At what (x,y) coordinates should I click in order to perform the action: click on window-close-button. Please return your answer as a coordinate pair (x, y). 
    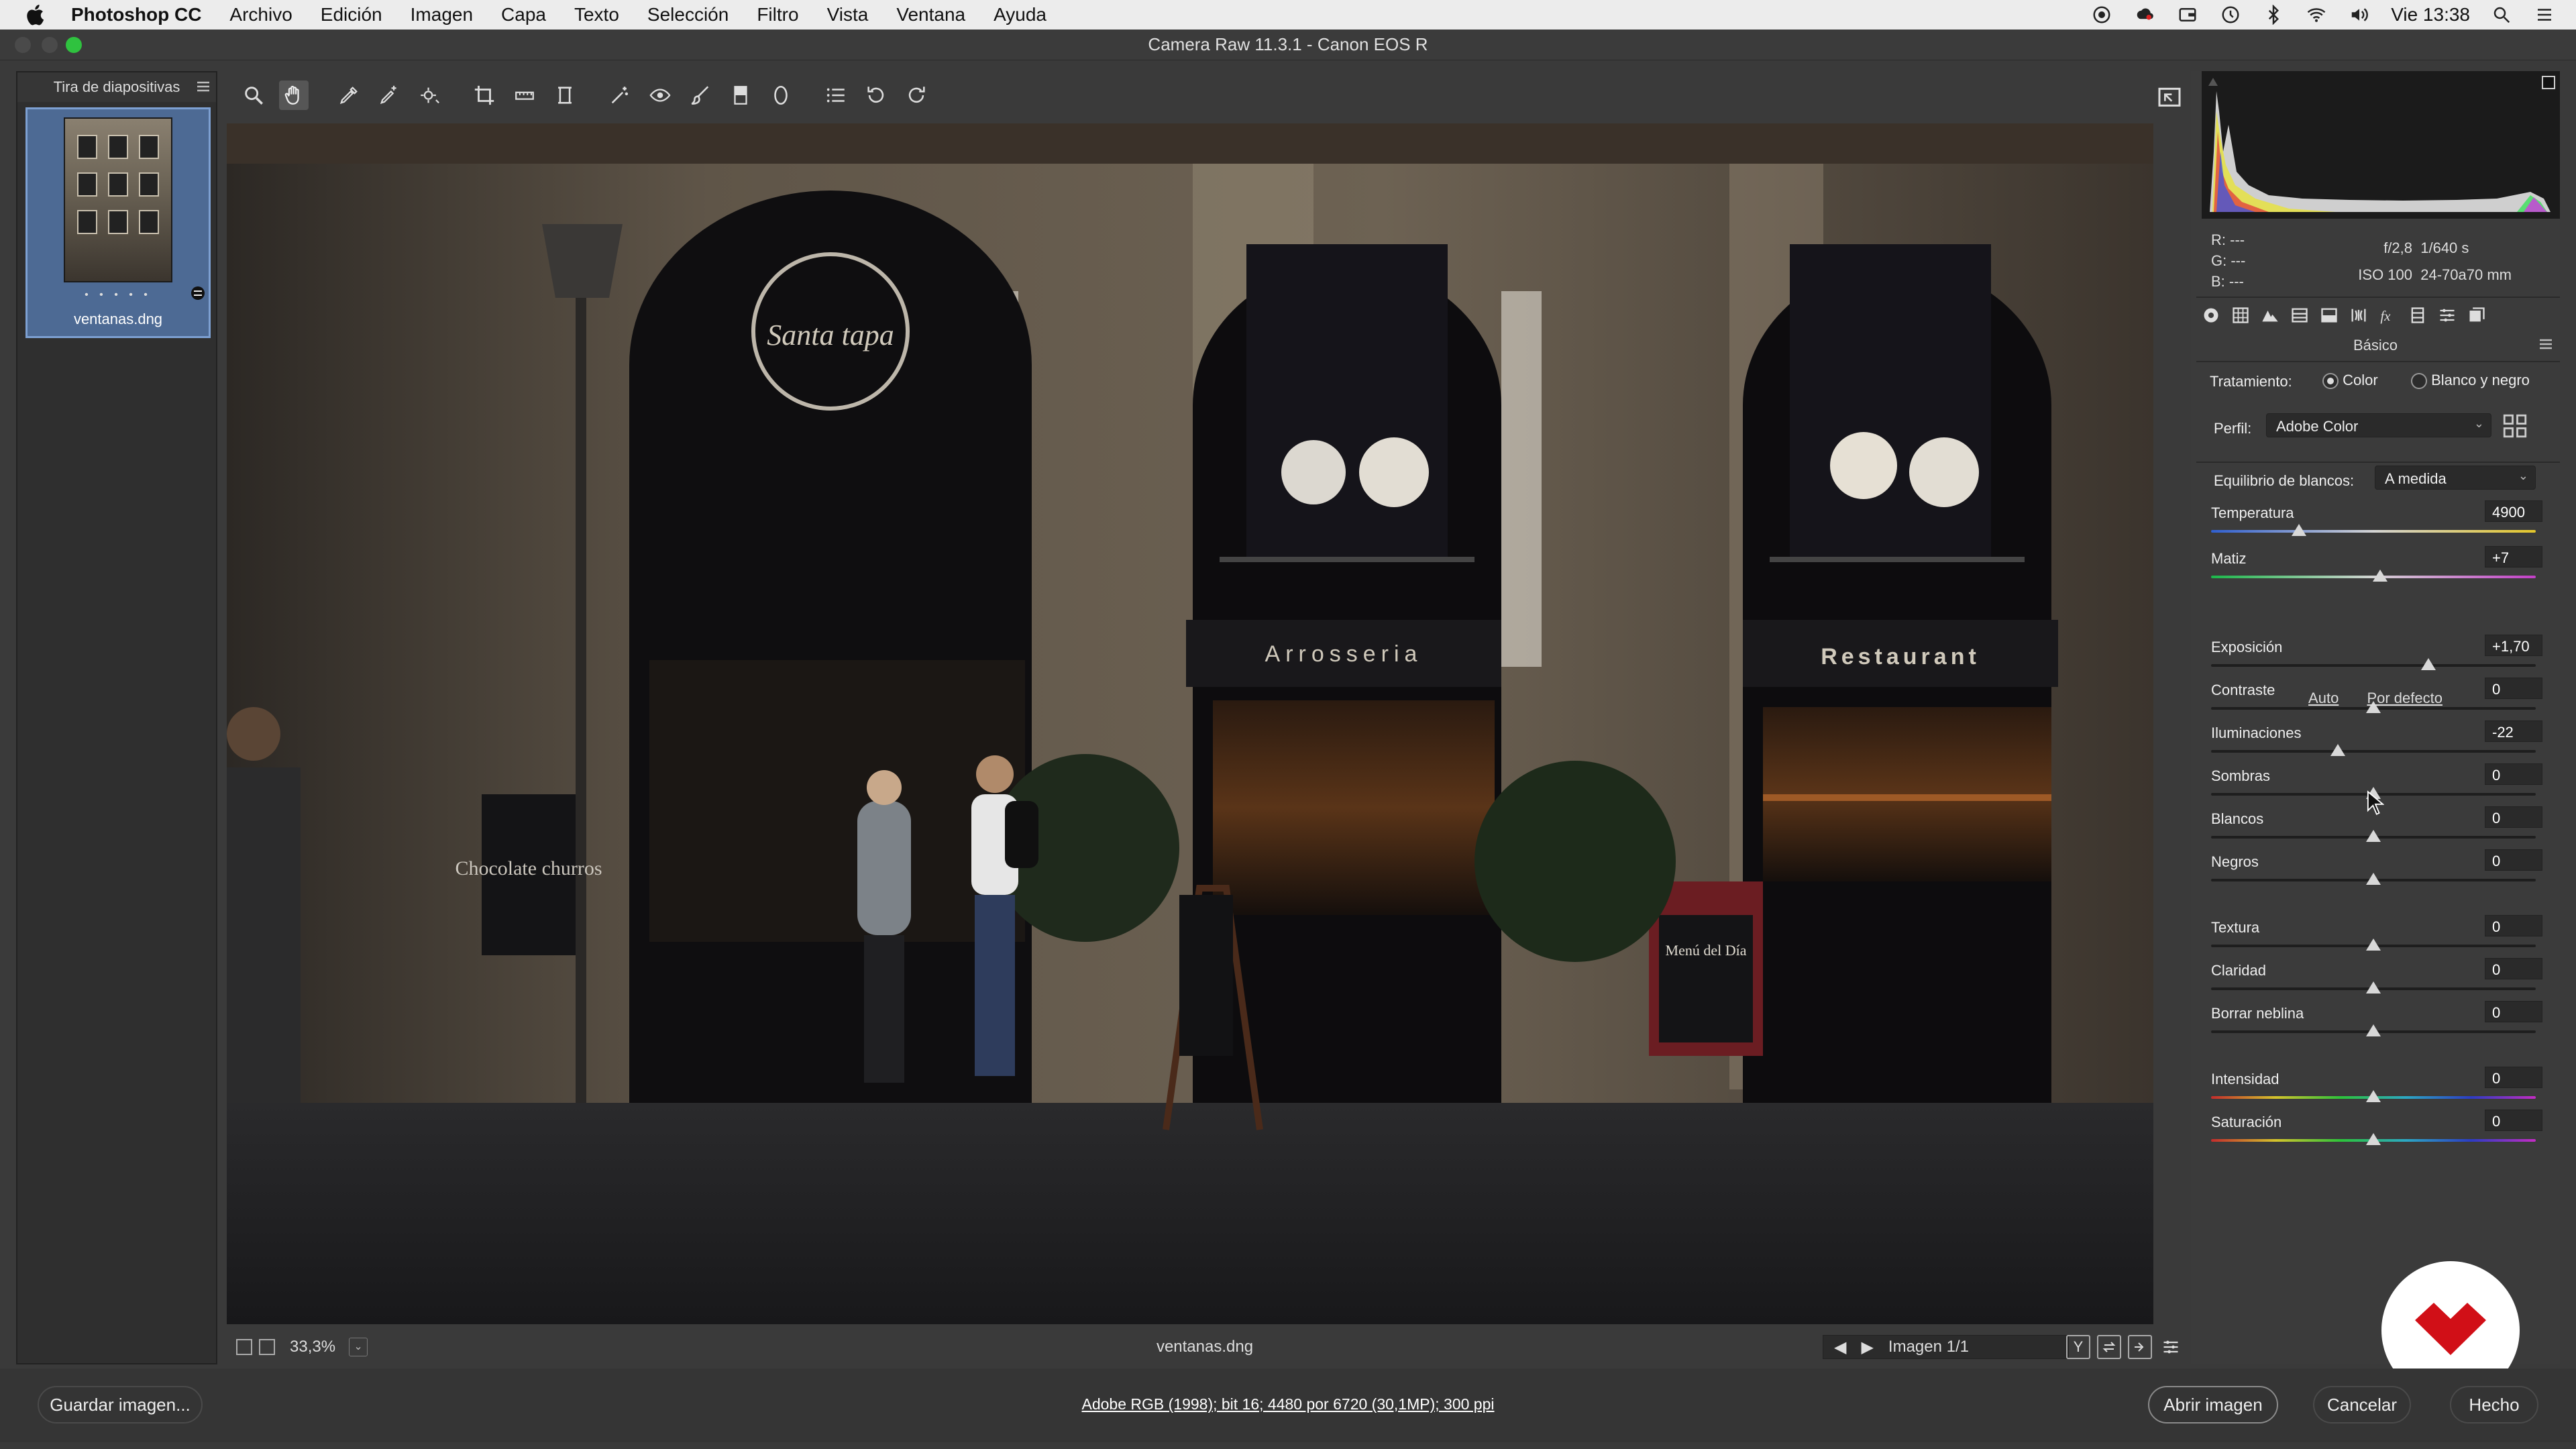
    Looking at the image, I should click on (23, 45).